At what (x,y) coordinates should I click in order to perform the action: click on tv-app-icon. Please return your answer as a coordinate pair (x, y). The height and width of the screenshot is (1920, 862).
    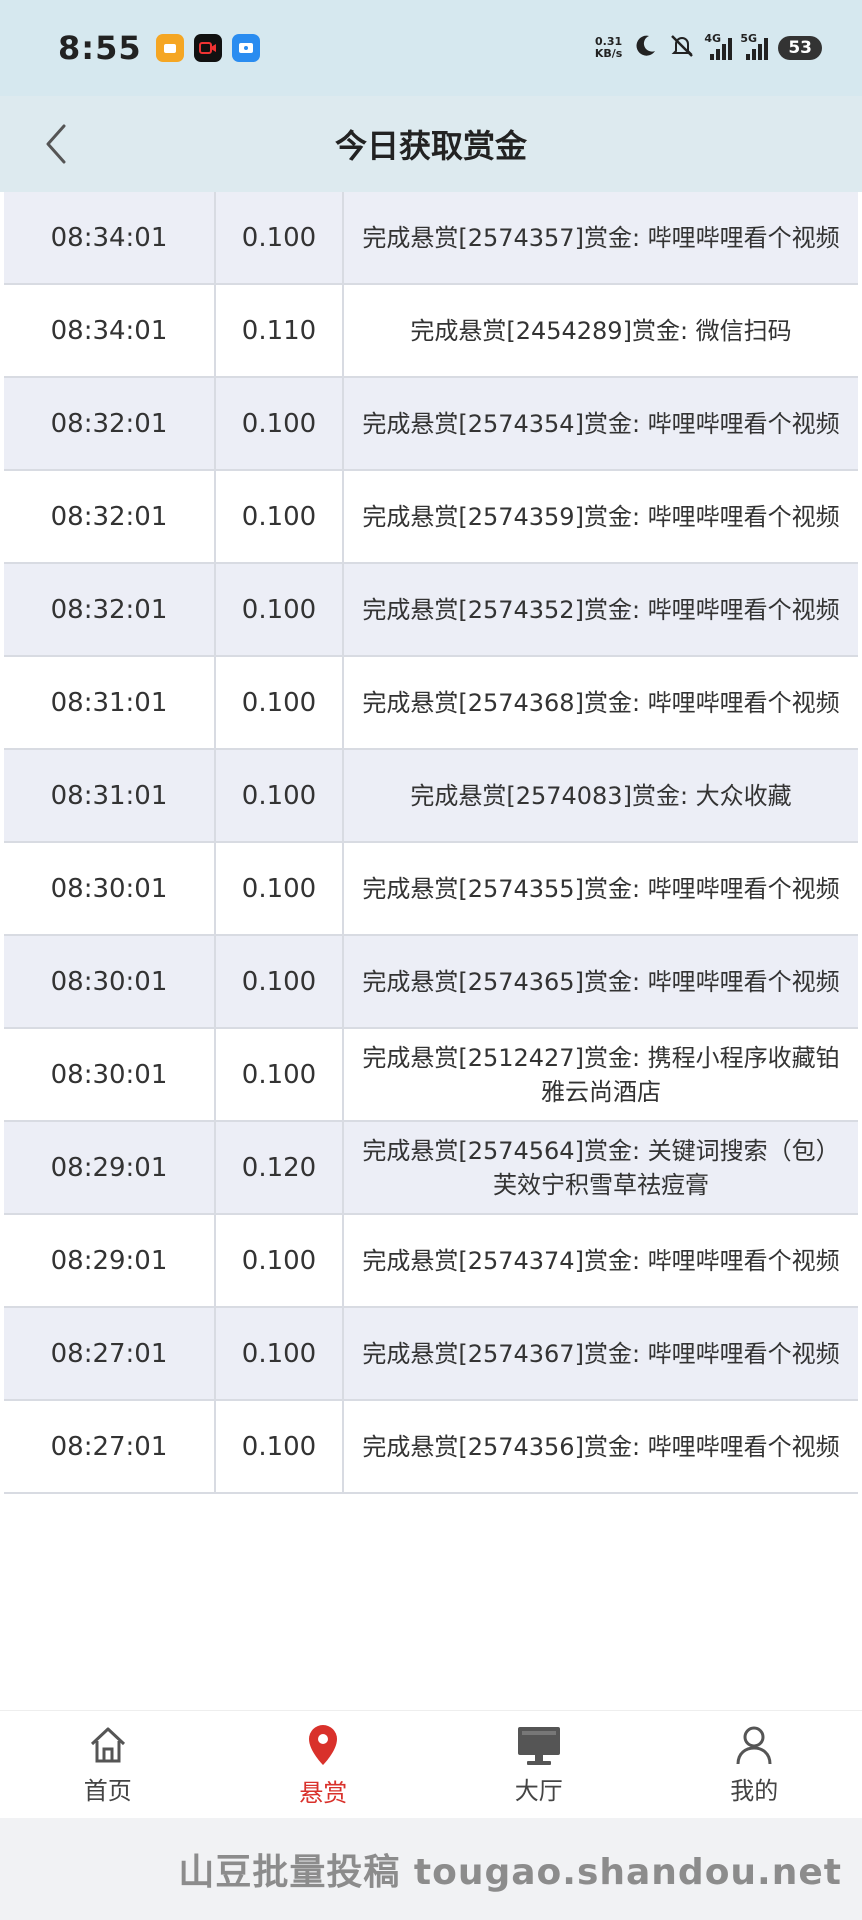
    Looking at the image, I should click on (245, 48).